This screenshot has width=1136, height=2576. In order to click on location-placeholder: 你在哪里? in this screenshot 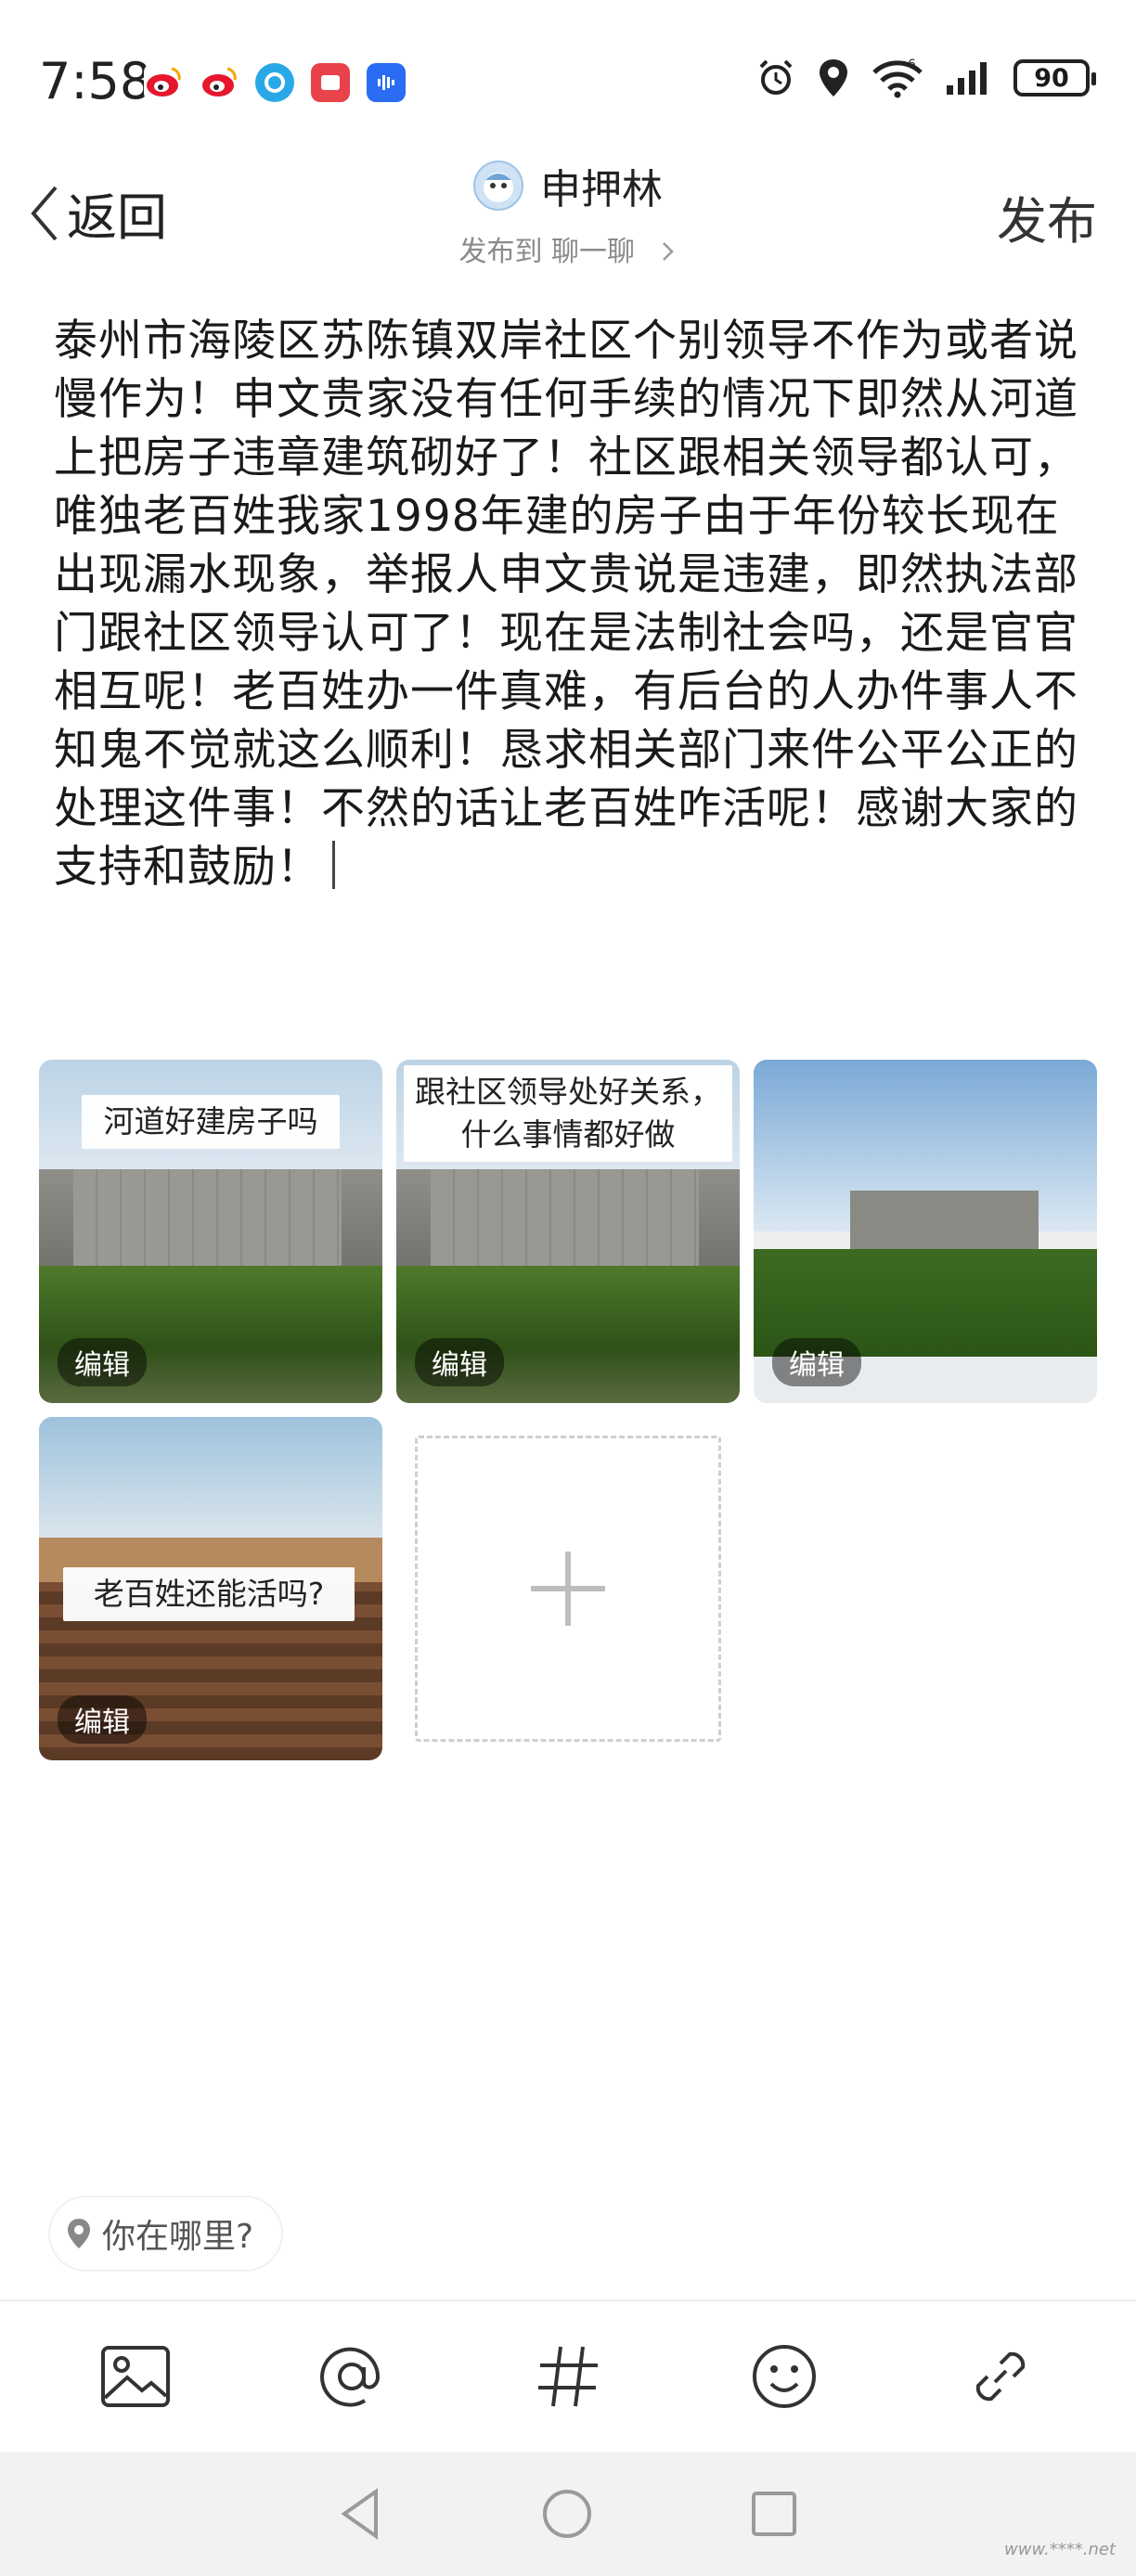, I will do `click(178, 2237)`.